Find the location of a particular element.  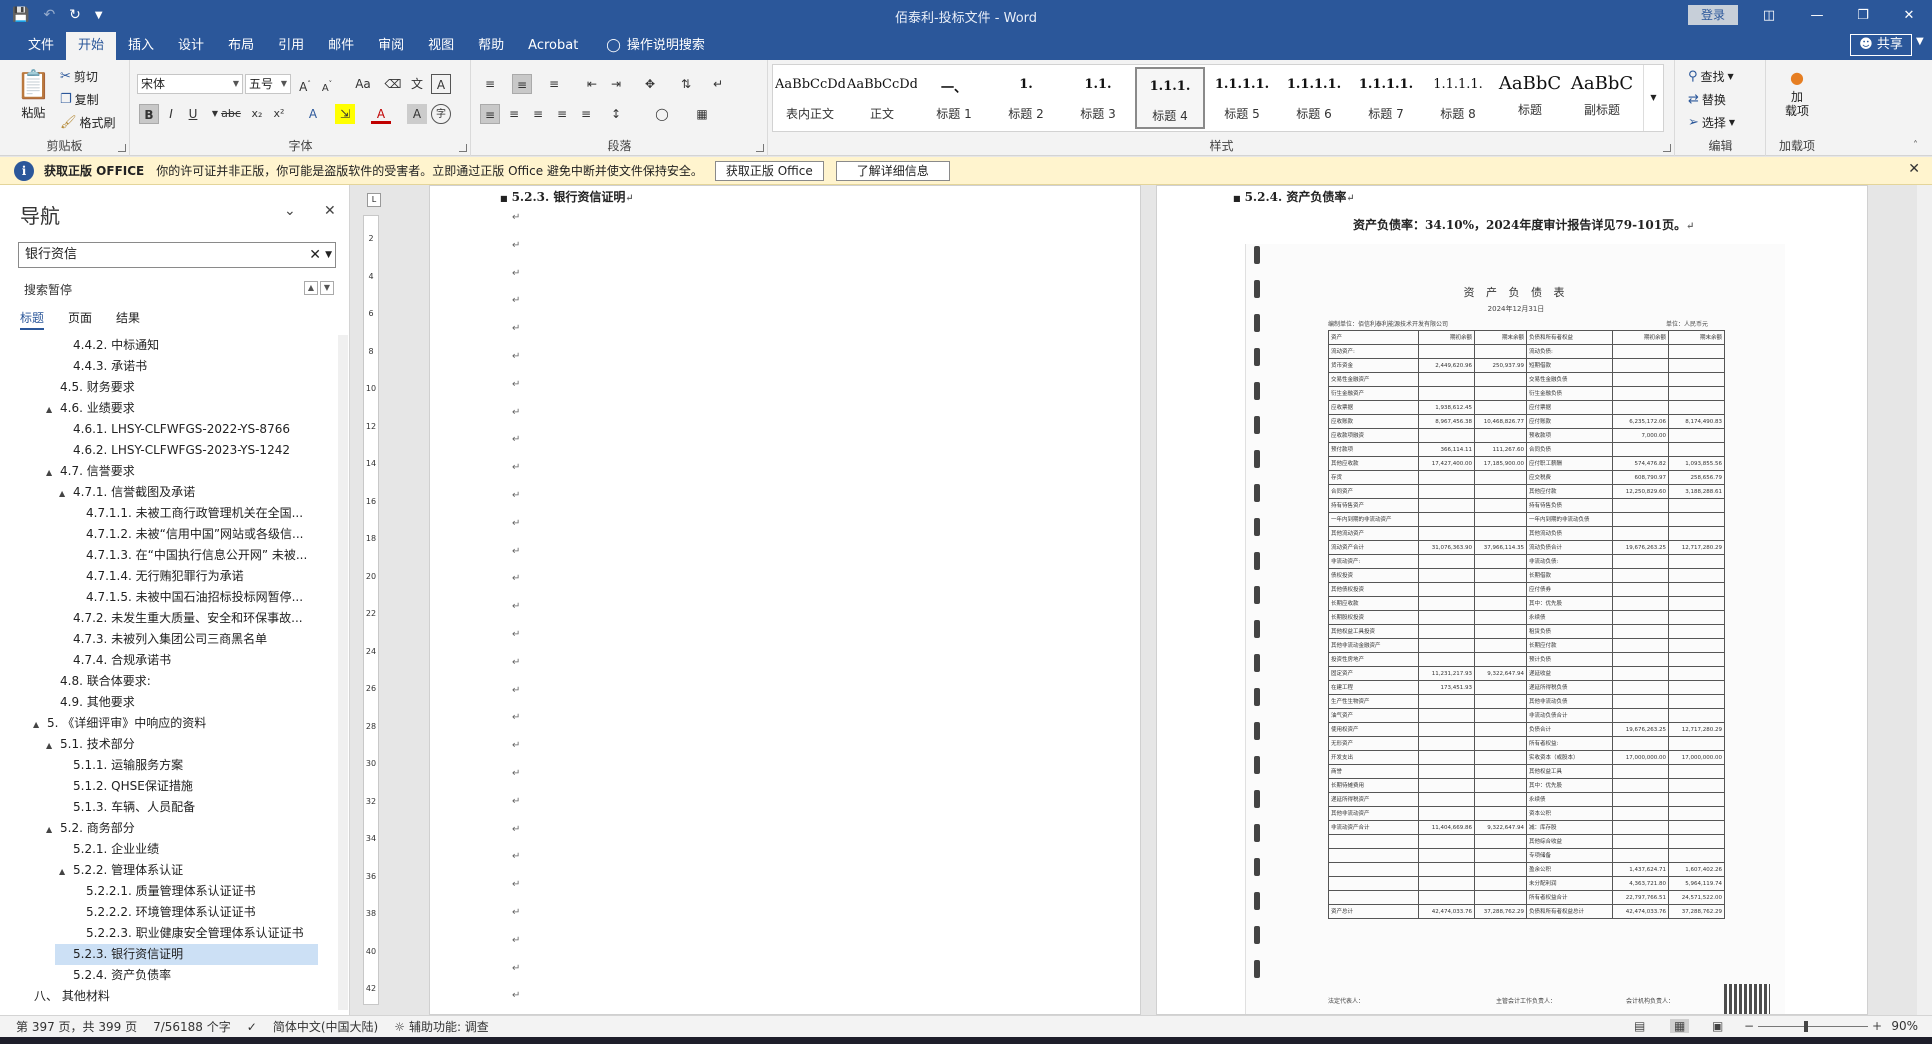

redo-icon: ↻ is located at coordinates (75, 15).